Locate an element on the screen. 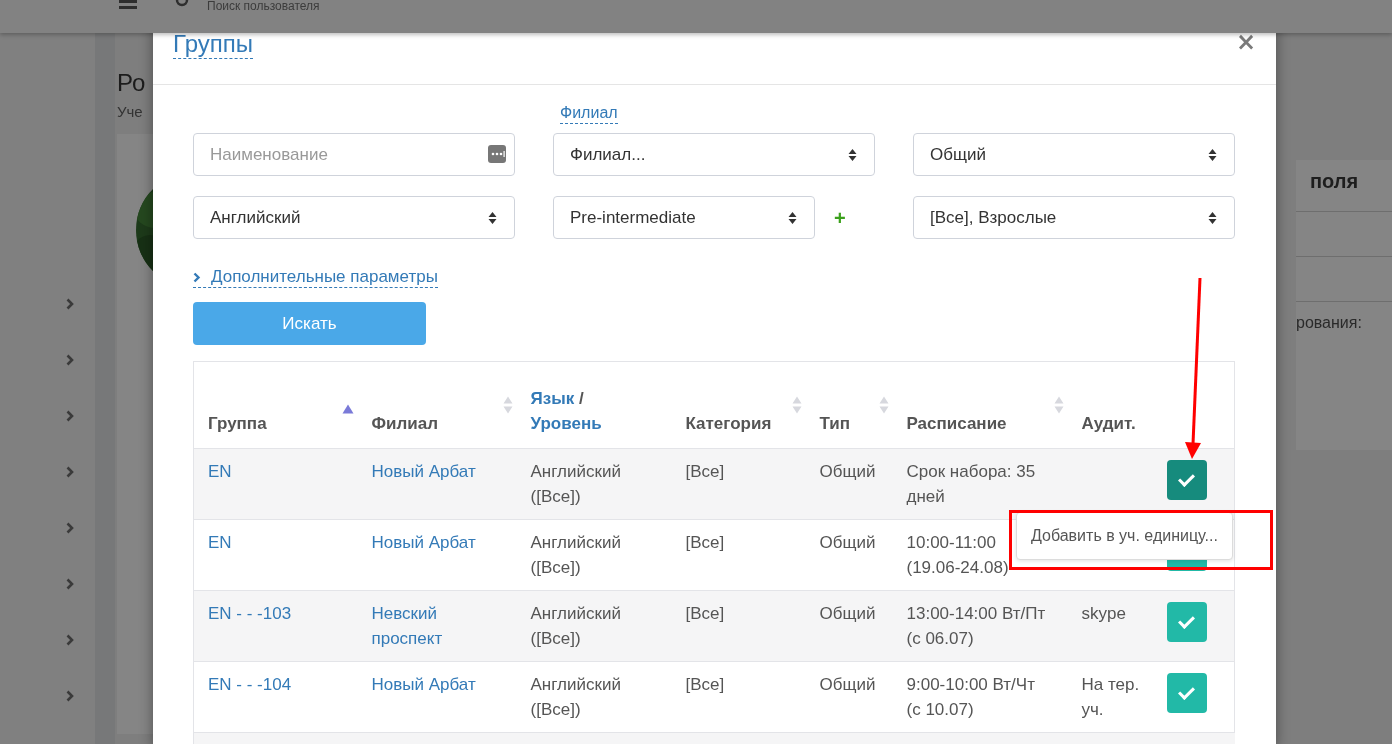 The image size is (1392, 744). add-button: + is located at coordinates (840, 217).